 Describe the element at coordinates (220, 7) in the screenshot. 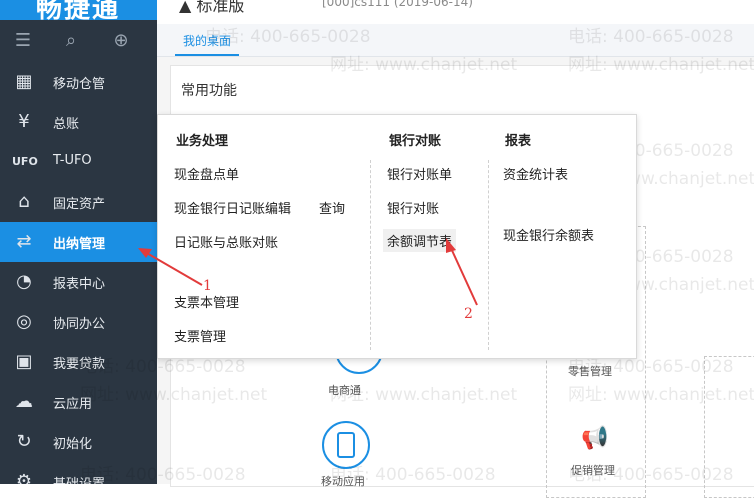

I see `edition-label: 标准版` at that location.